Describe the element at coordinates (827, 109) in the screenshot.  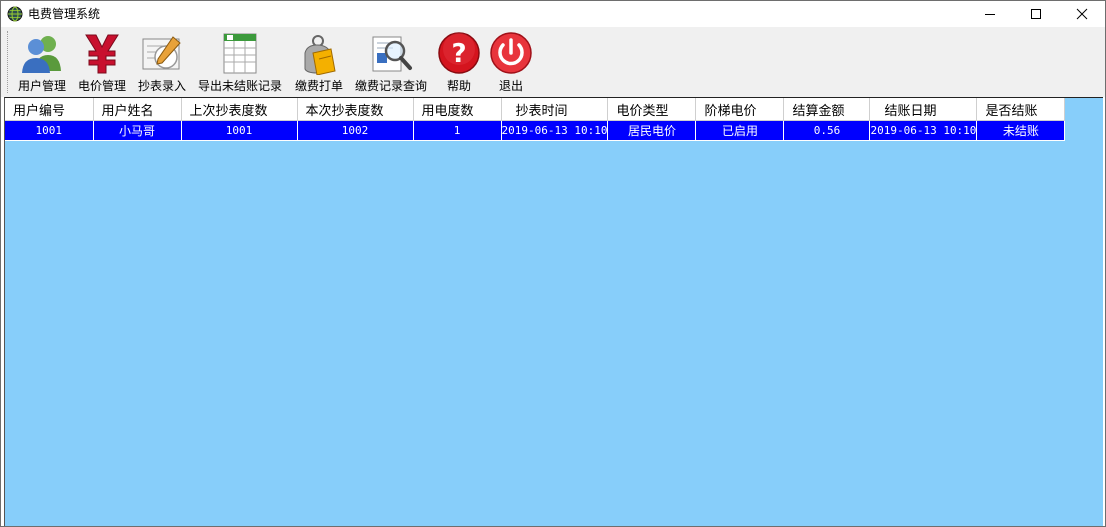
I see `column-header-amount: 结算金额` at that location.